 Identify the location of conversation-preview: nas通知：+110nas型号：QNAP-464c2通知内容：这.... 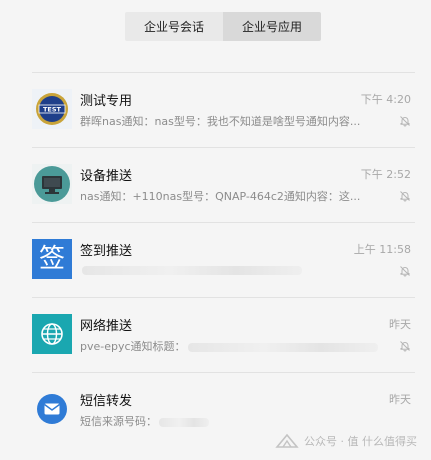
(230, 196).